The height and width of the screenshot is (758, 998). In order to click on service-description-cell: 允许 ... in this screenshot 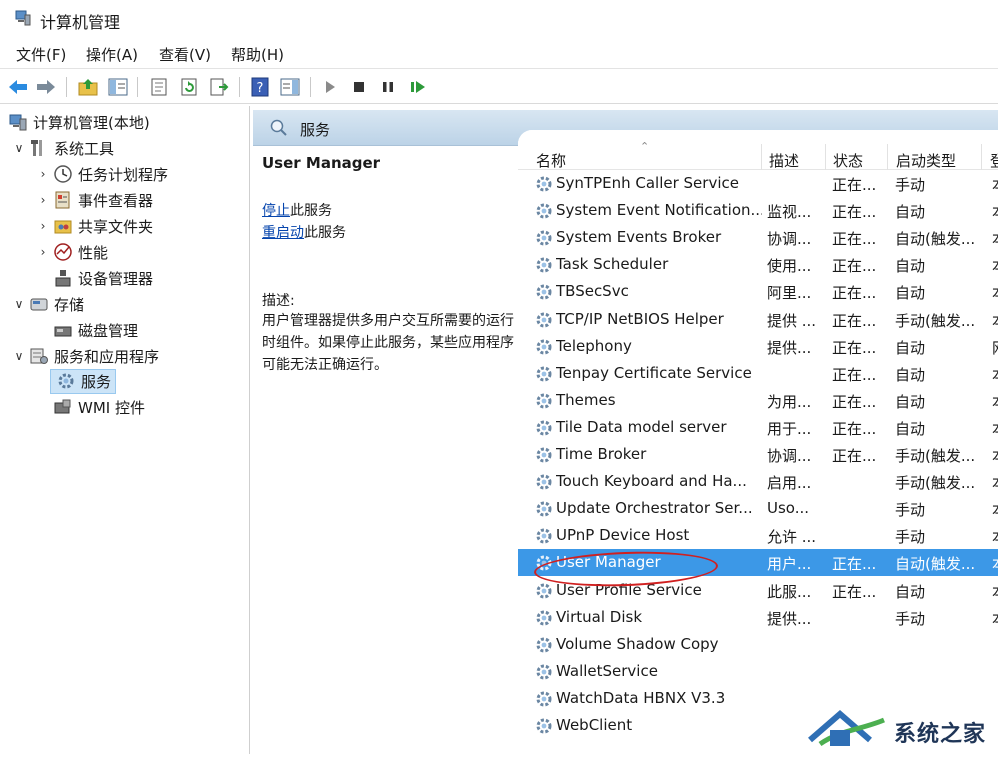, I will do `click(792, 537)`.